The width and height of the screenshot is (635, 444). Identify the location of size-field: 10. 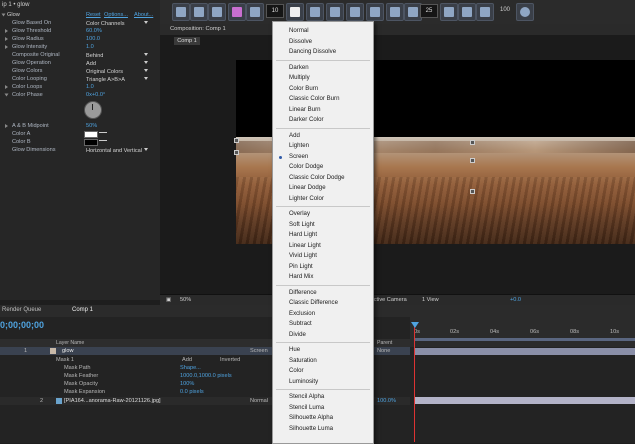
(275, 11).